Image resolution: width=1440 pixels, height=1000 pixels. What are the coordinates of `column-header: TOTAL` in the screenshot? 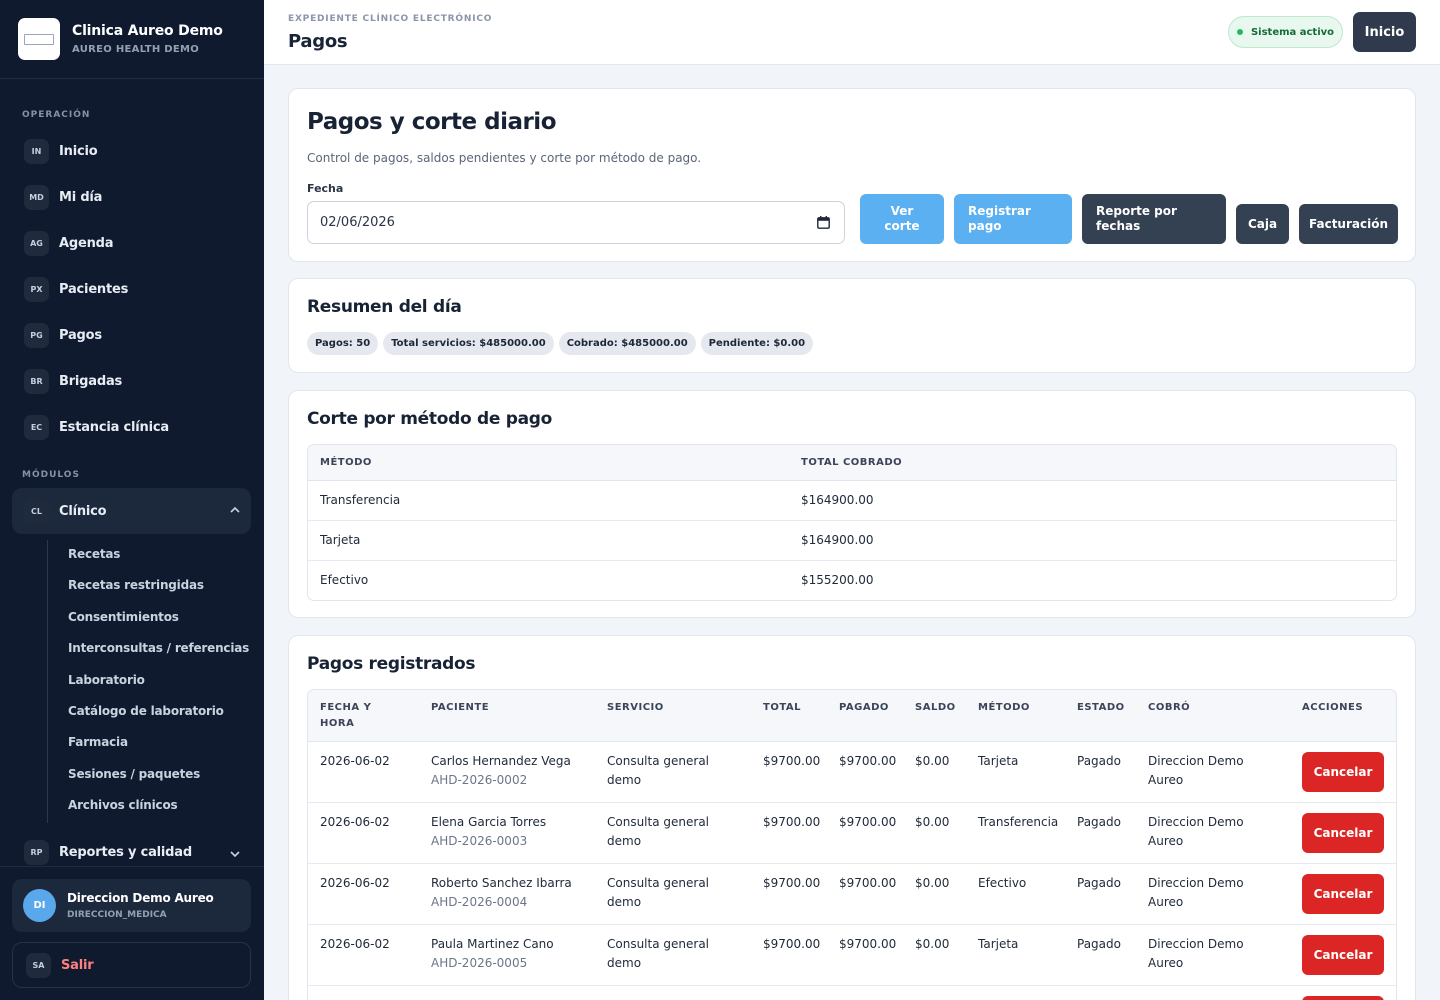 It's located at (782, 707).